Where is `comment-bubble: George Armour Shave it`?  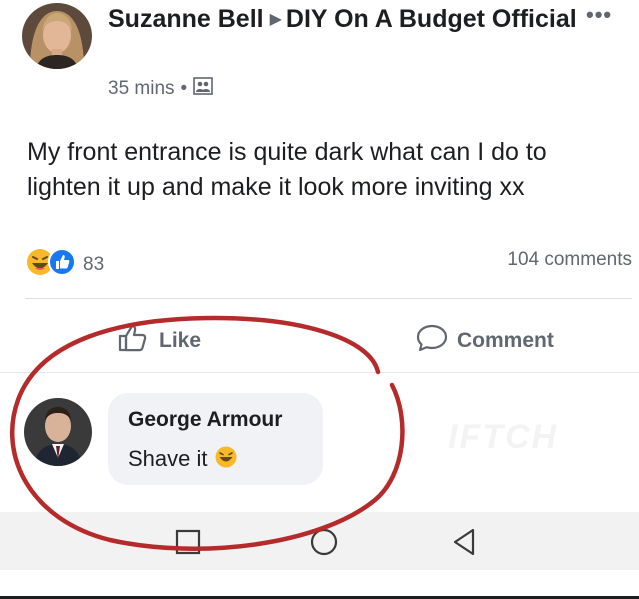 comment-bubble: George Armour Shave it is located at coordinates (215, 439).